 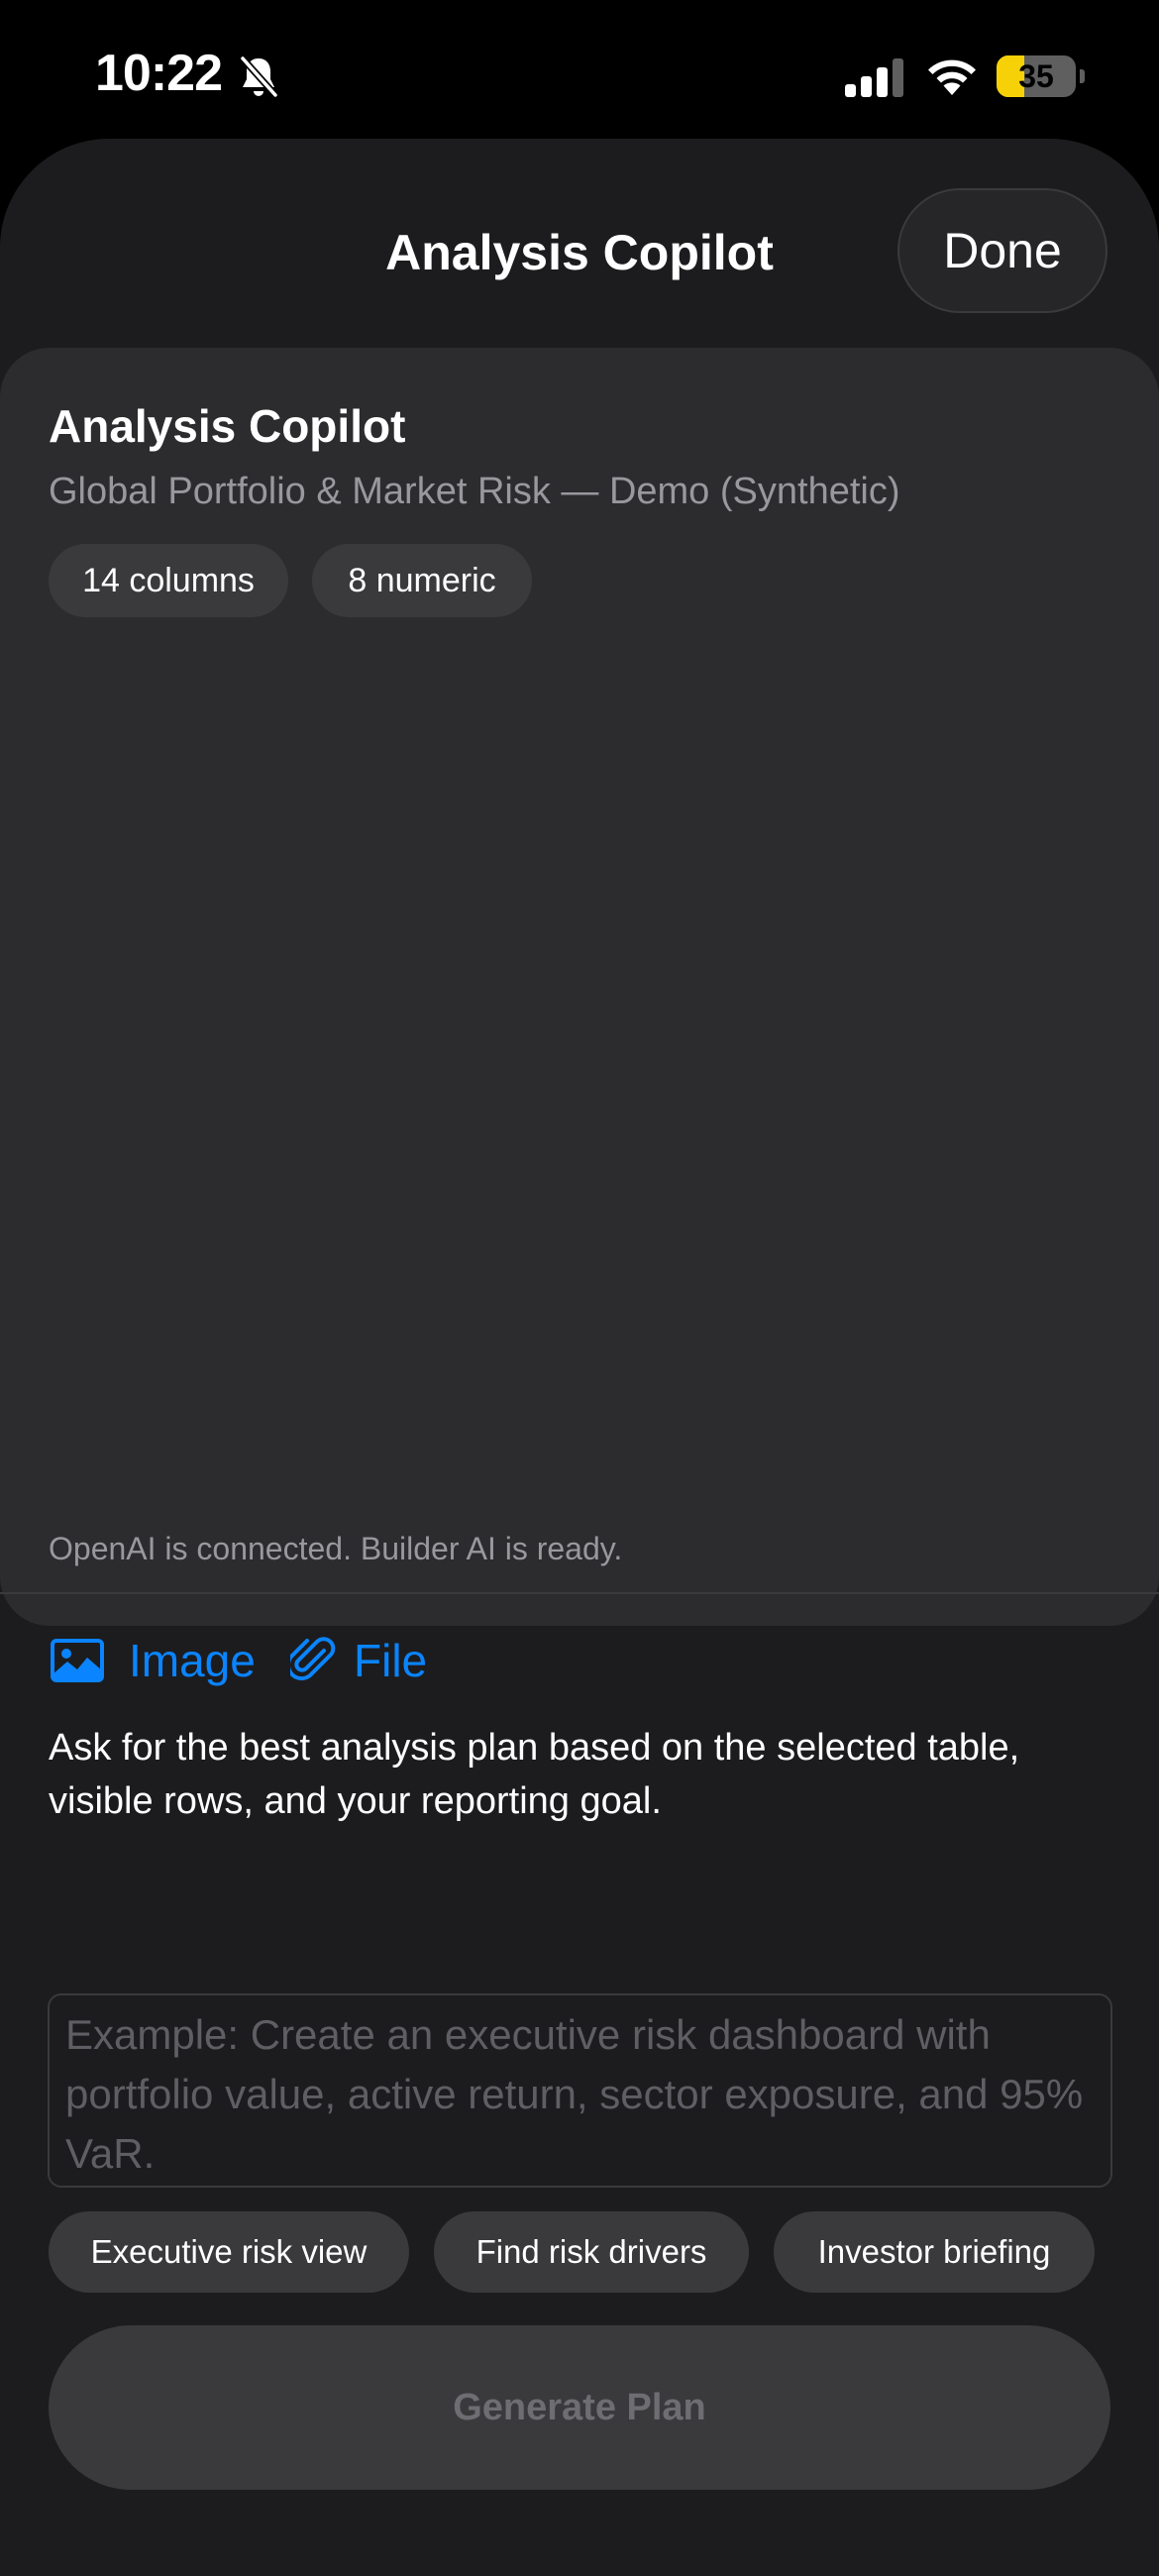 I want to click on card-title: Analysis Copilot, so click(x=227, y=426).